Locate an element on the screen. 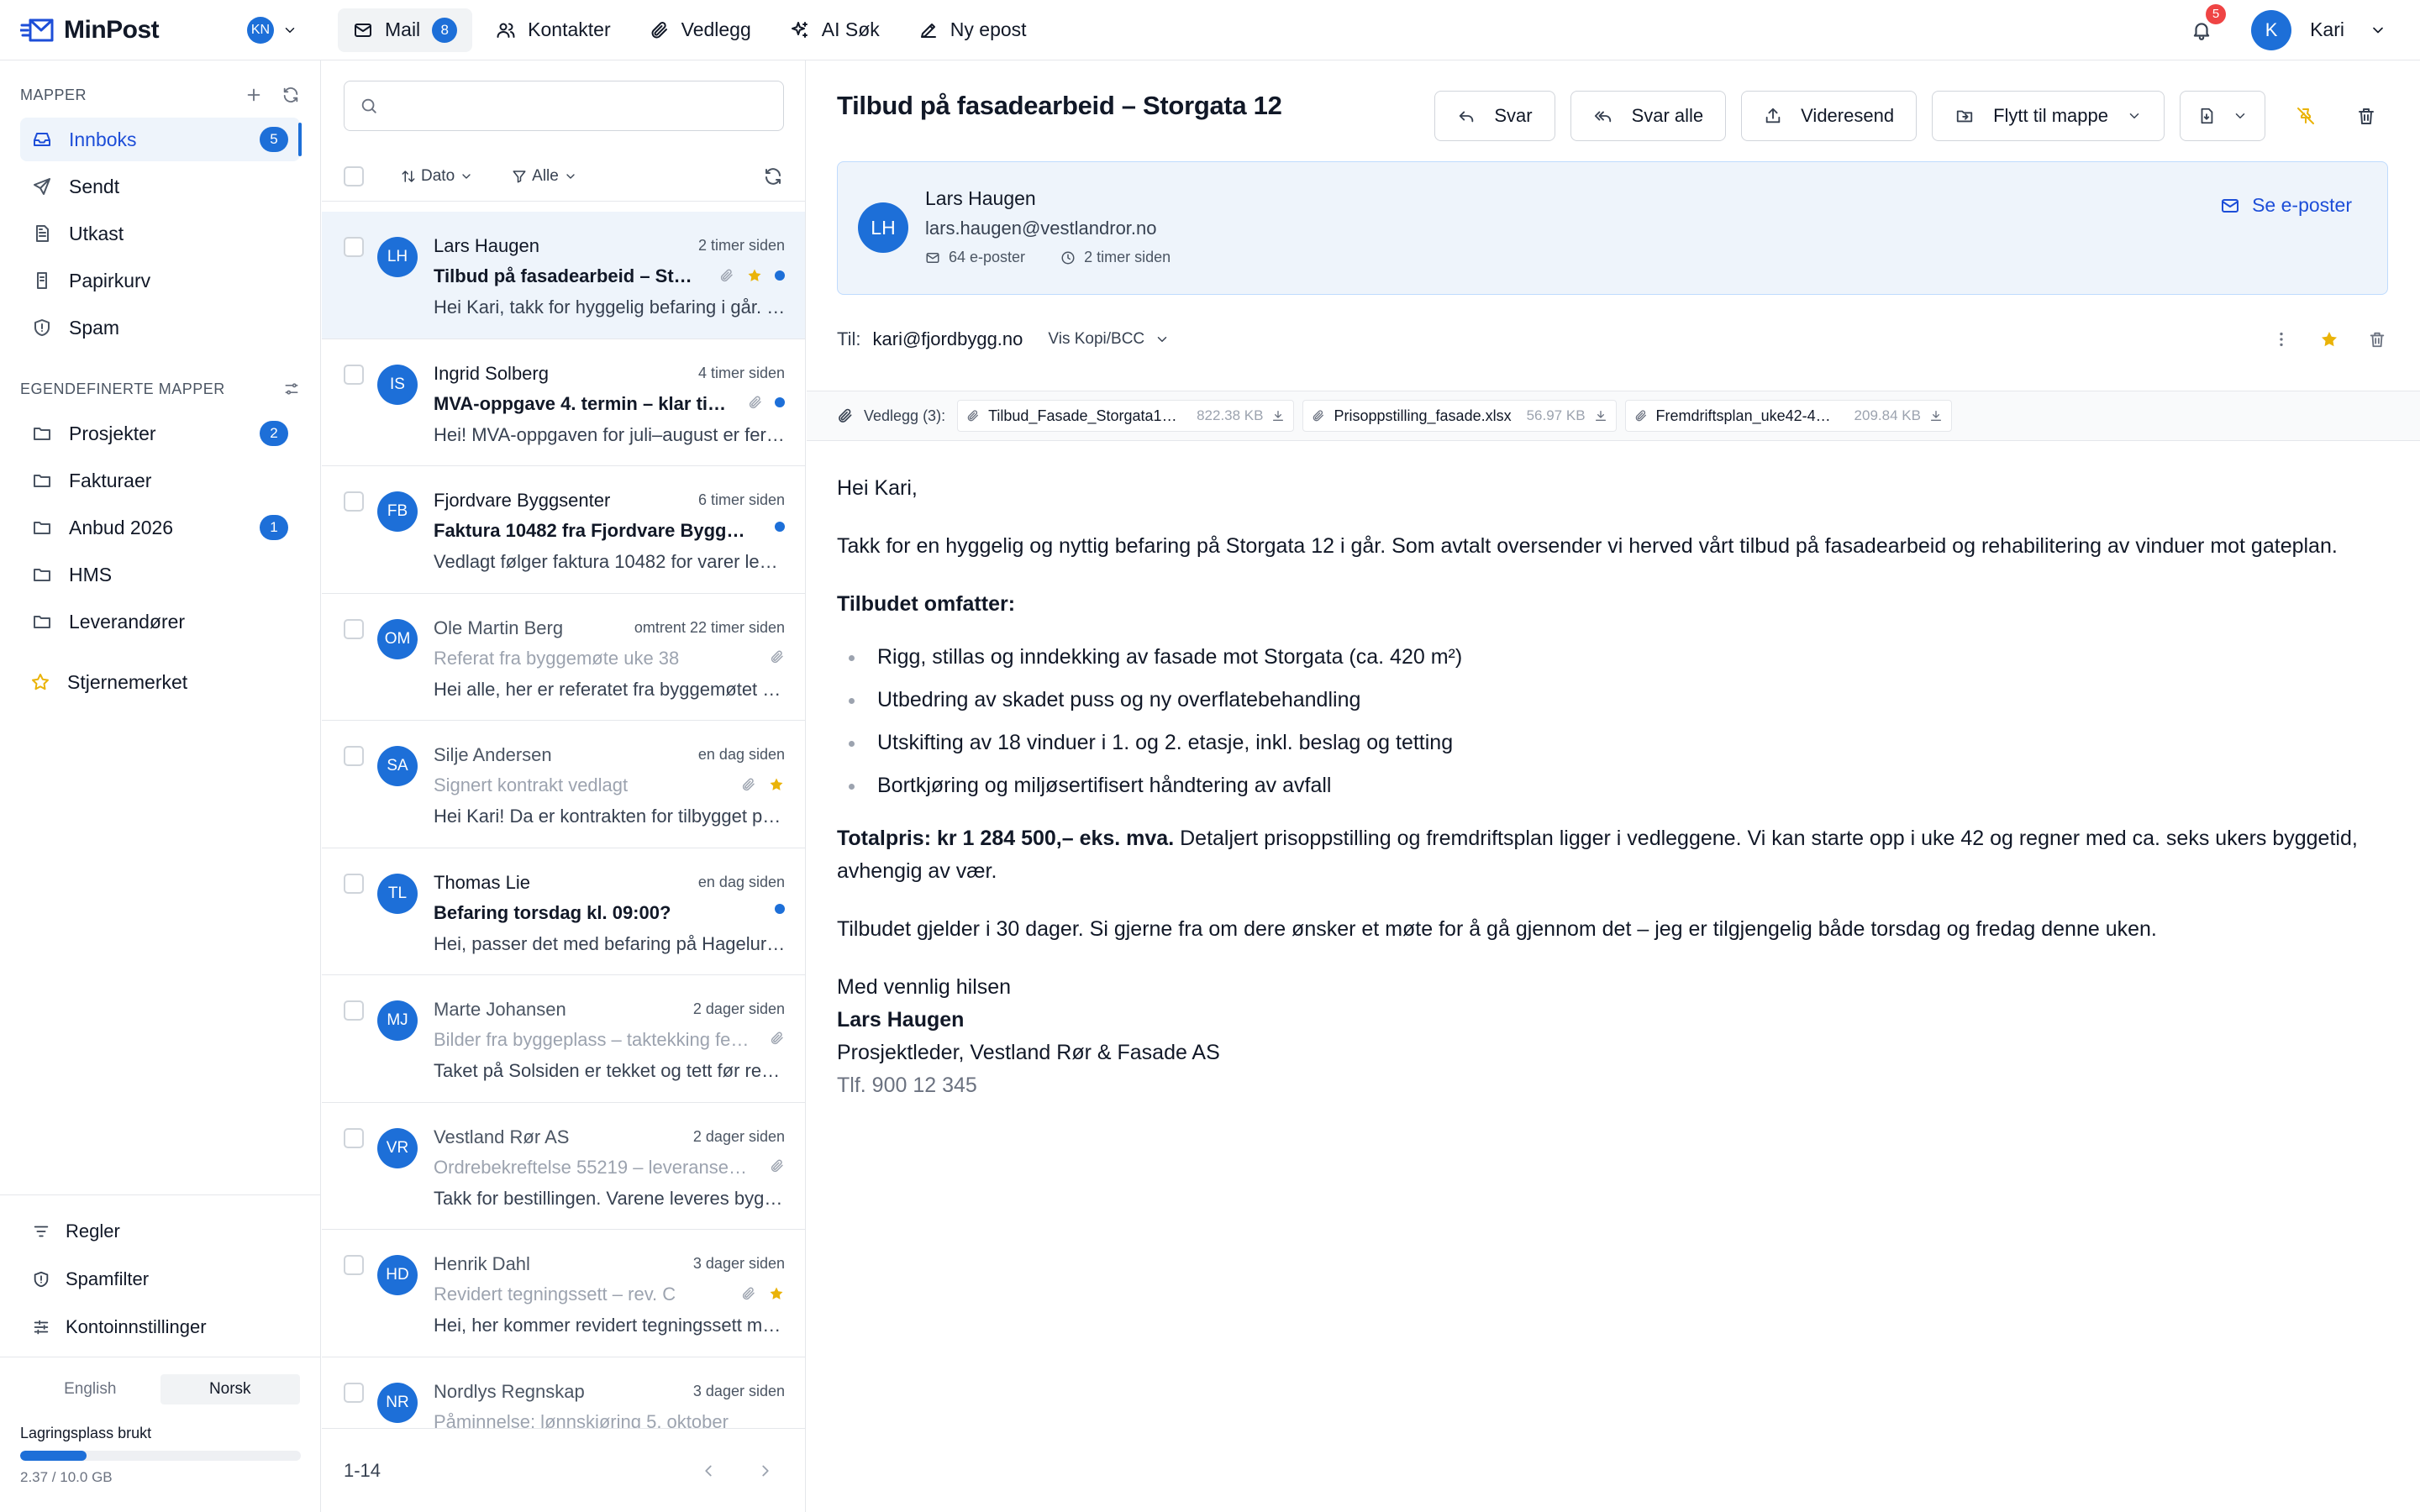  unread-dot is located at coordinates (780, 401).